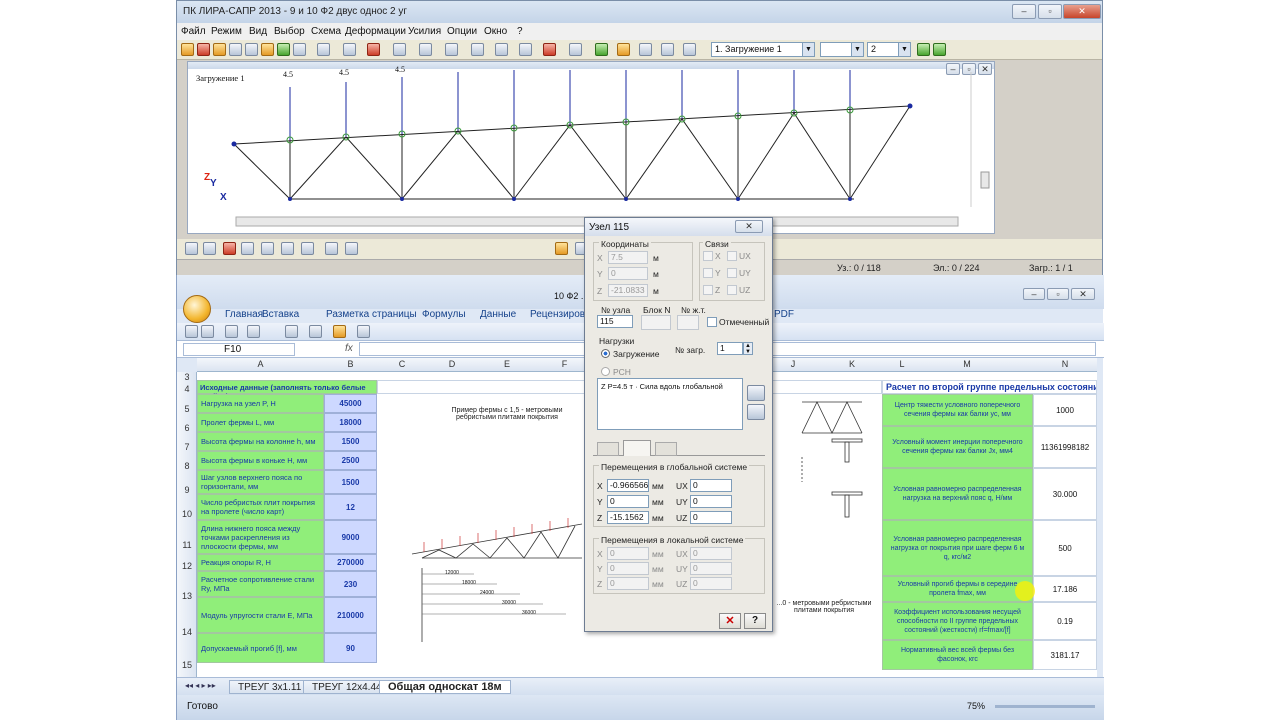  I want to click on menu-options: Опции, so click(462, 31).